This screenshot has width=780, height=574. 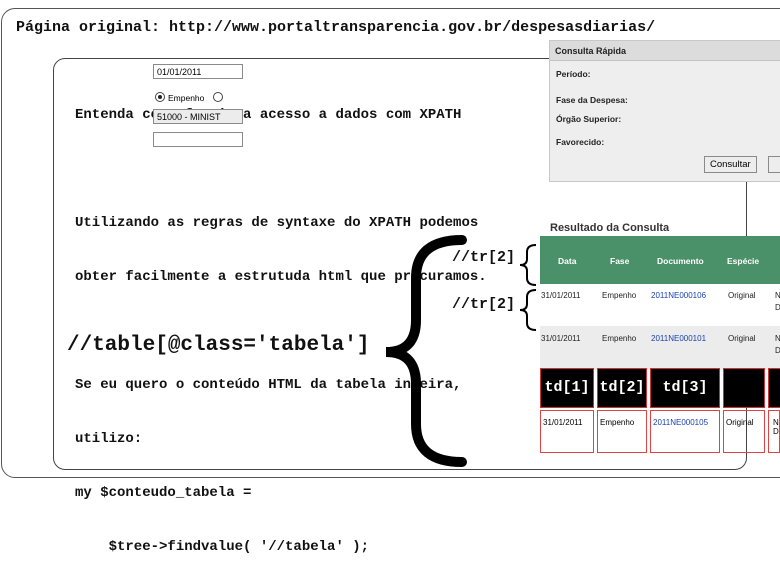 What do you see at coordinates (163, 493) in the screenshot?
I see `explanation-line: my $conteudo_tabela =` at bounding box center [163, 493].